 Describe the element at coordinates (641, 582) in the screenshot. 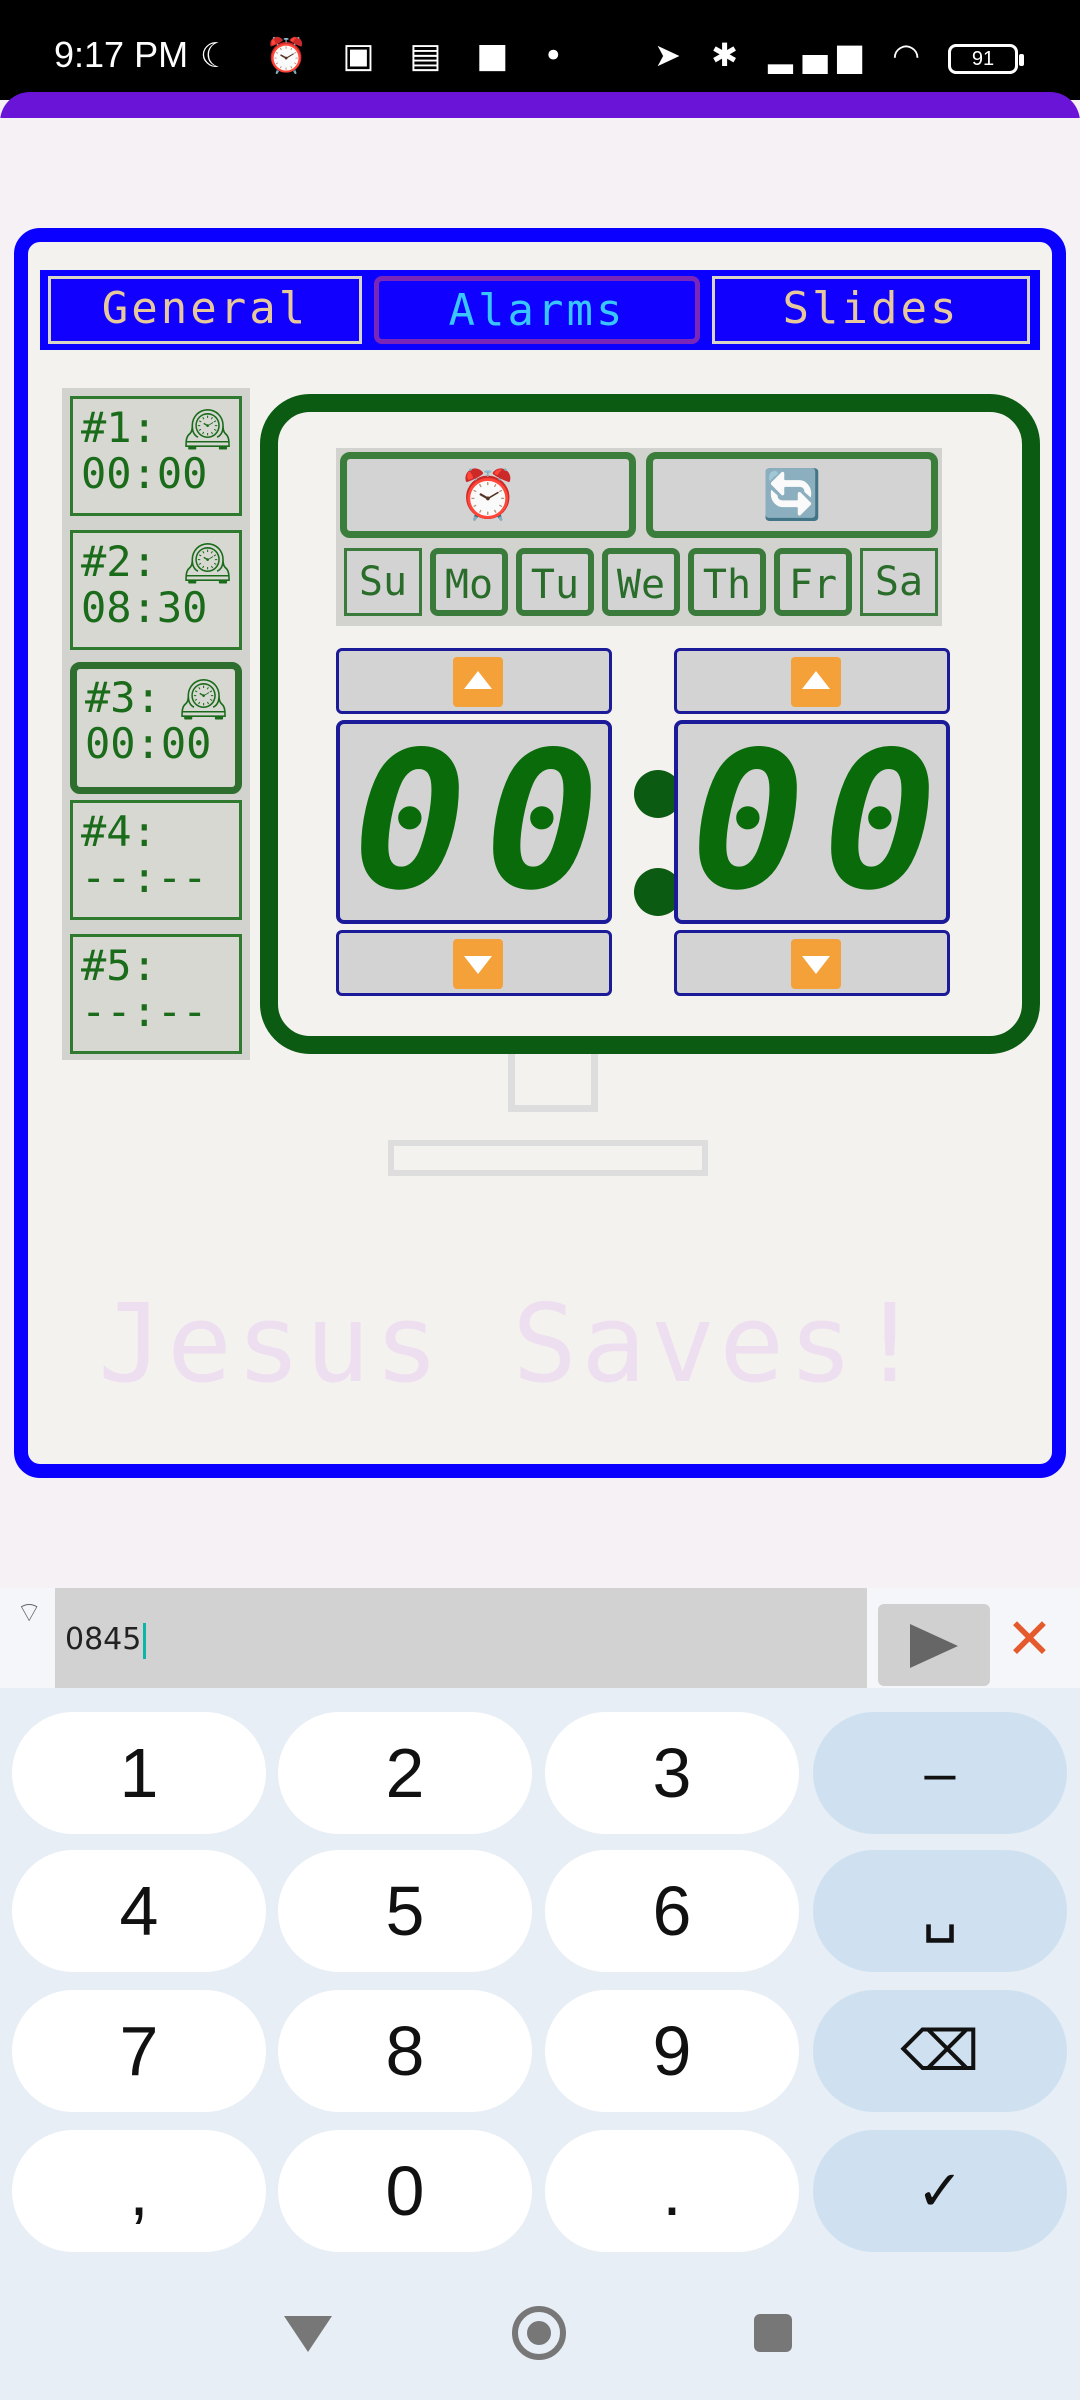

I see `day-toggle-wednesday: We` at that location.